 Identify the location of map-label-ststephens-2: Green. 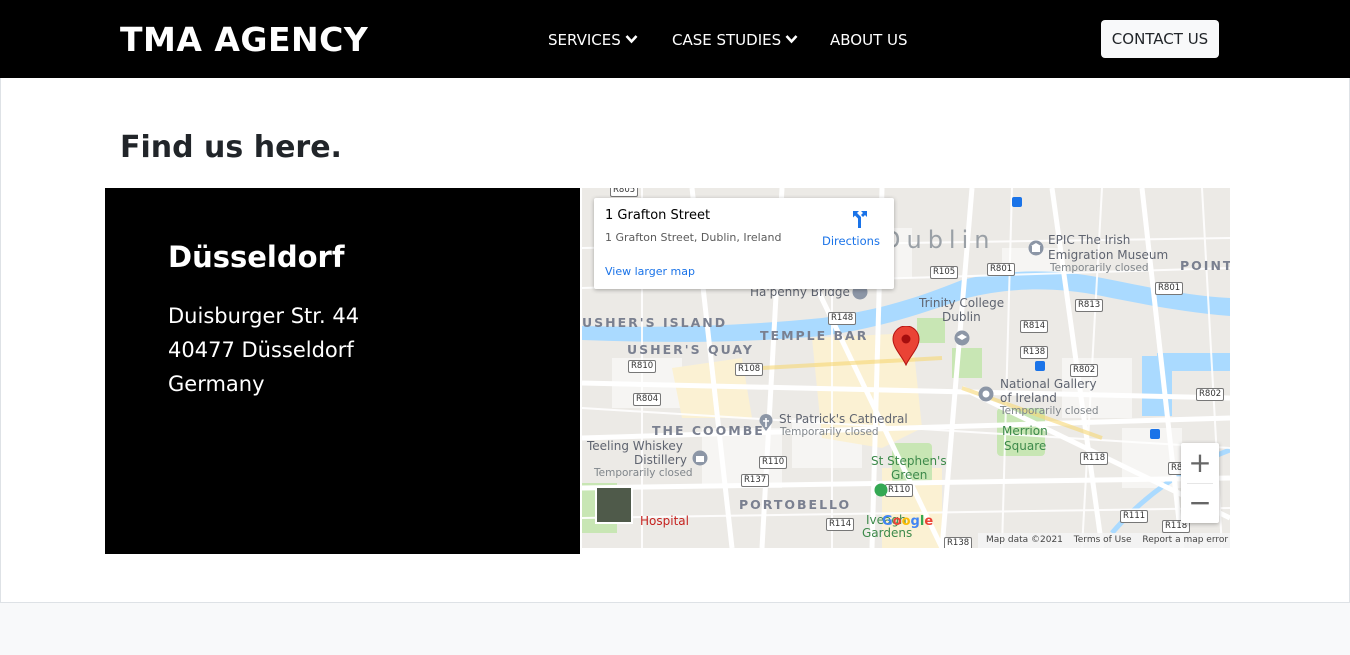
(909, 475).